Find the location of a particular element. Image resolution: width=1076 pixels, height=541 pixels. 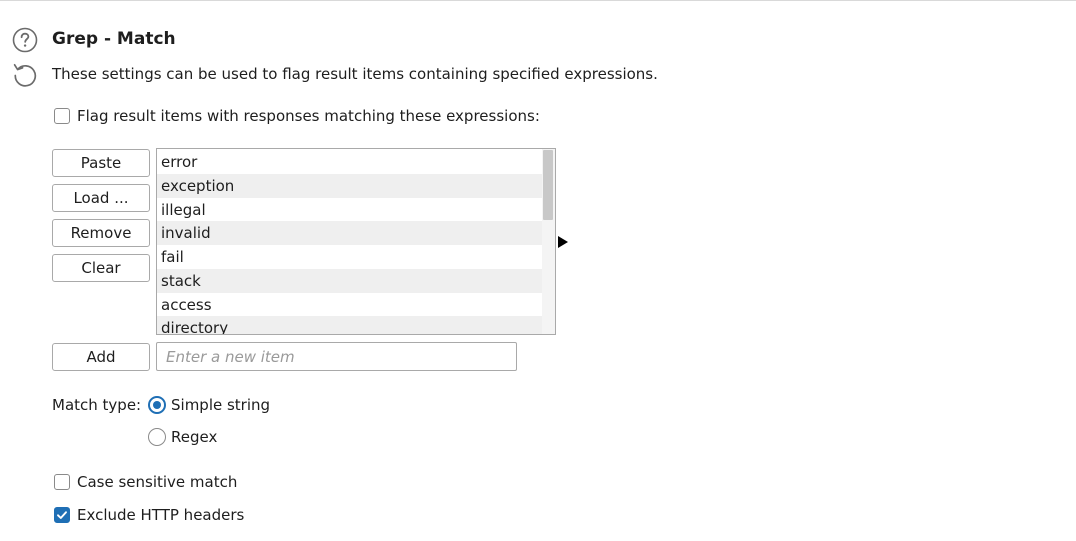

list-scrollbar is located at coordinates (548, 241).